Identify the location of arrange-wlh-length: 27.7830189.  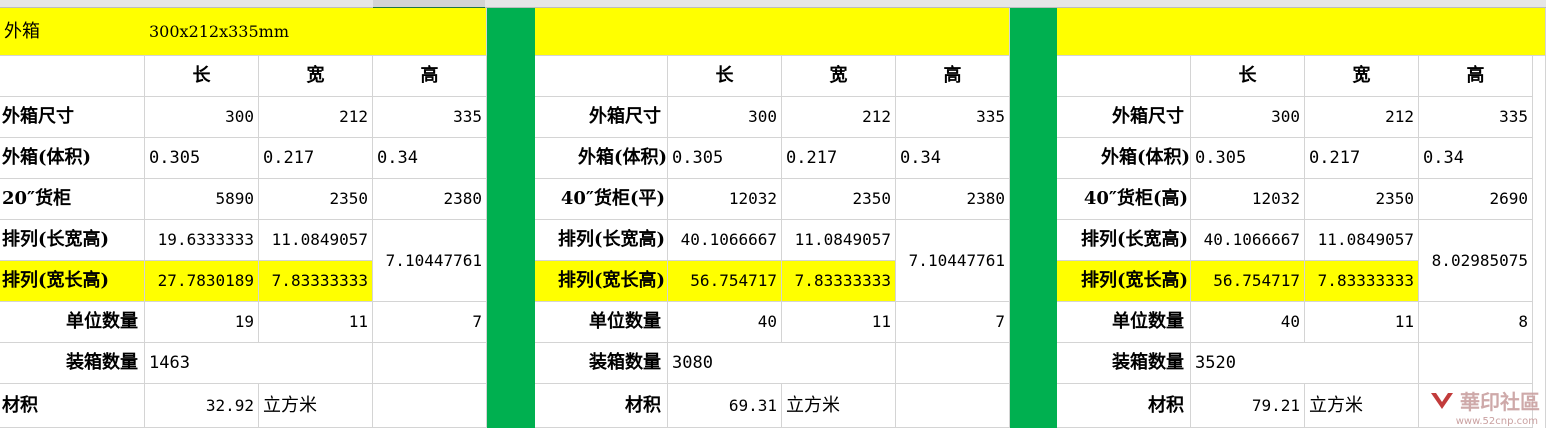
(202, 281).